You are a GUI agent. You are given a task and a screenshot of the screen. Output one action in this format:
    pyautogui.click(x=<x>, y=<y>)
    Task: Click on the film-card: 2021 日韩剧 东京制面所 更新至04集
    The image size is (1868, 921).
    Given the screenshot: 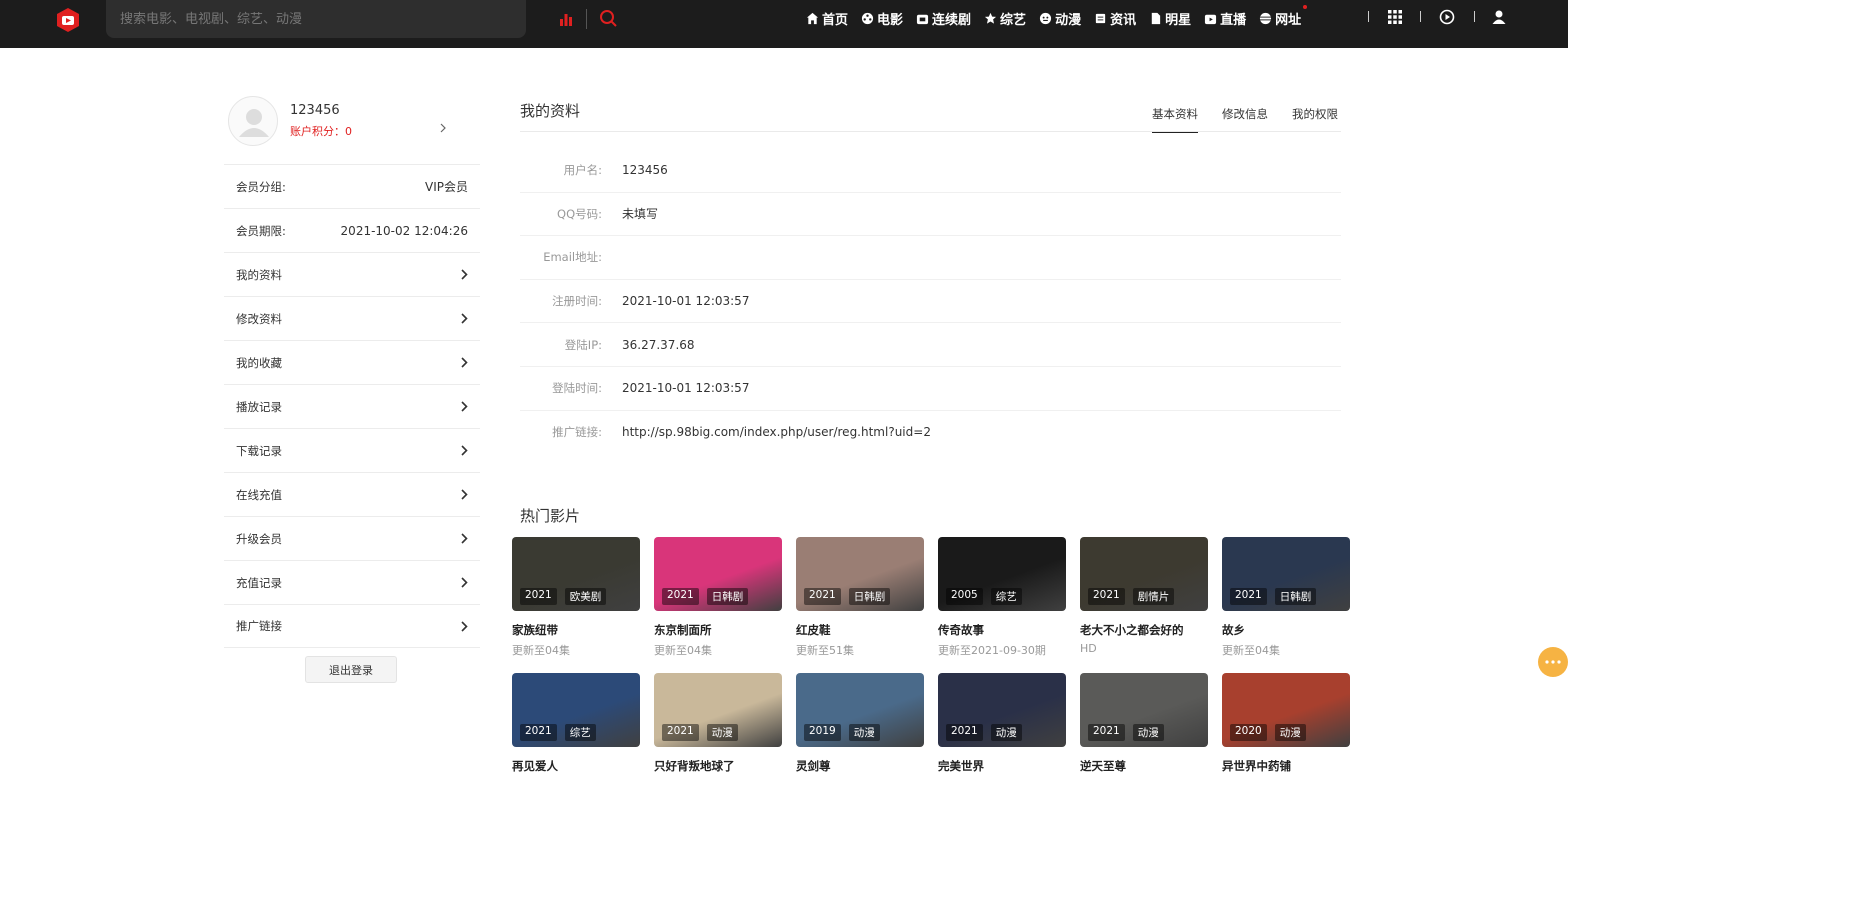 What is the action you would take?
    pyautogui.click(x=718, y=597)
    